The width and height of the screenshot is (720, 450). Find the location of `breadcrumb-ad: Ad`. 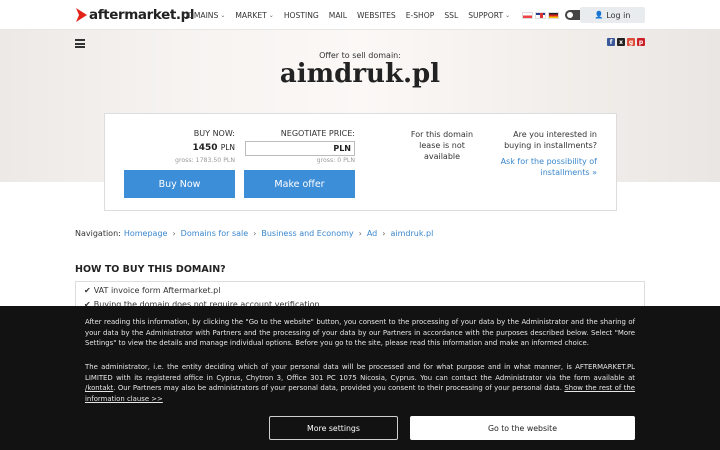

breadcrumb-ad: Ad is located at coordinates (372, 233).